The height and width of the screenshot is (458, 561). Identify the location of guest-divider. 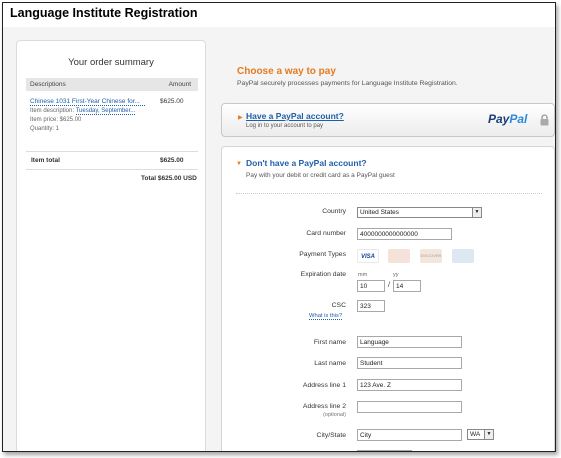
(389, 193).